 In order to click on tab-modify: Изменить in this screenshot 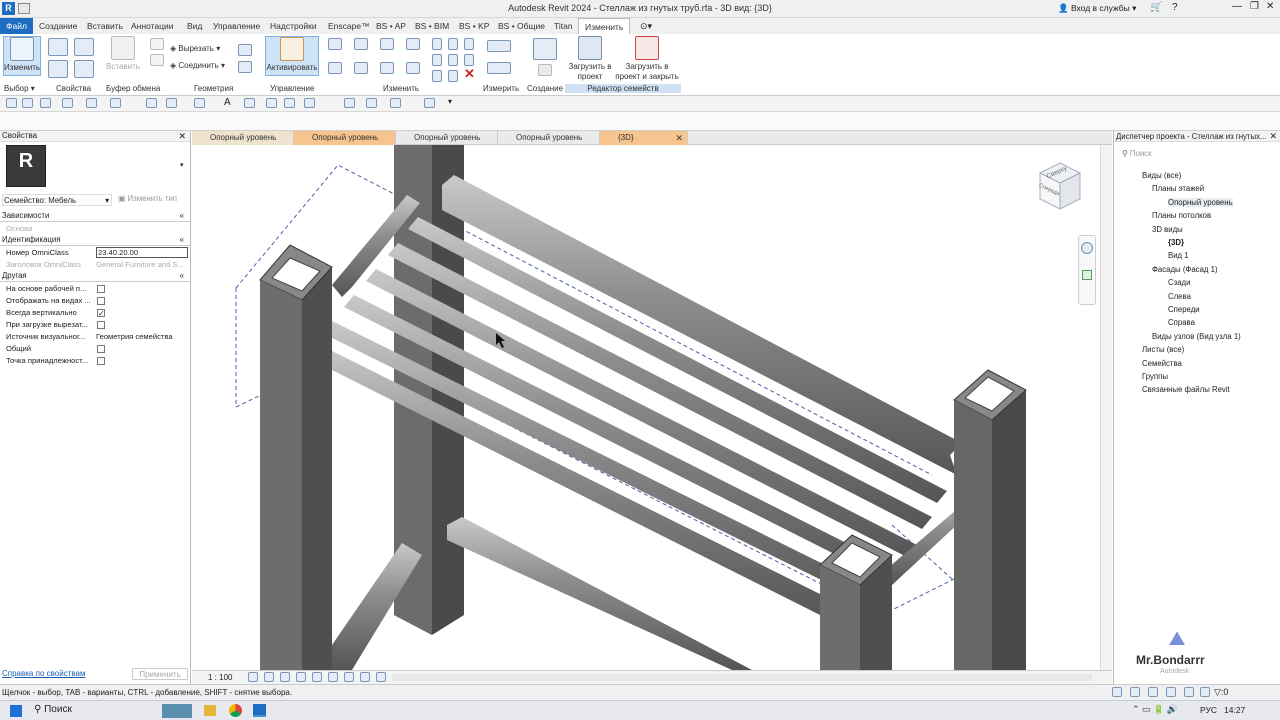, I will do `click(604, 26)`.